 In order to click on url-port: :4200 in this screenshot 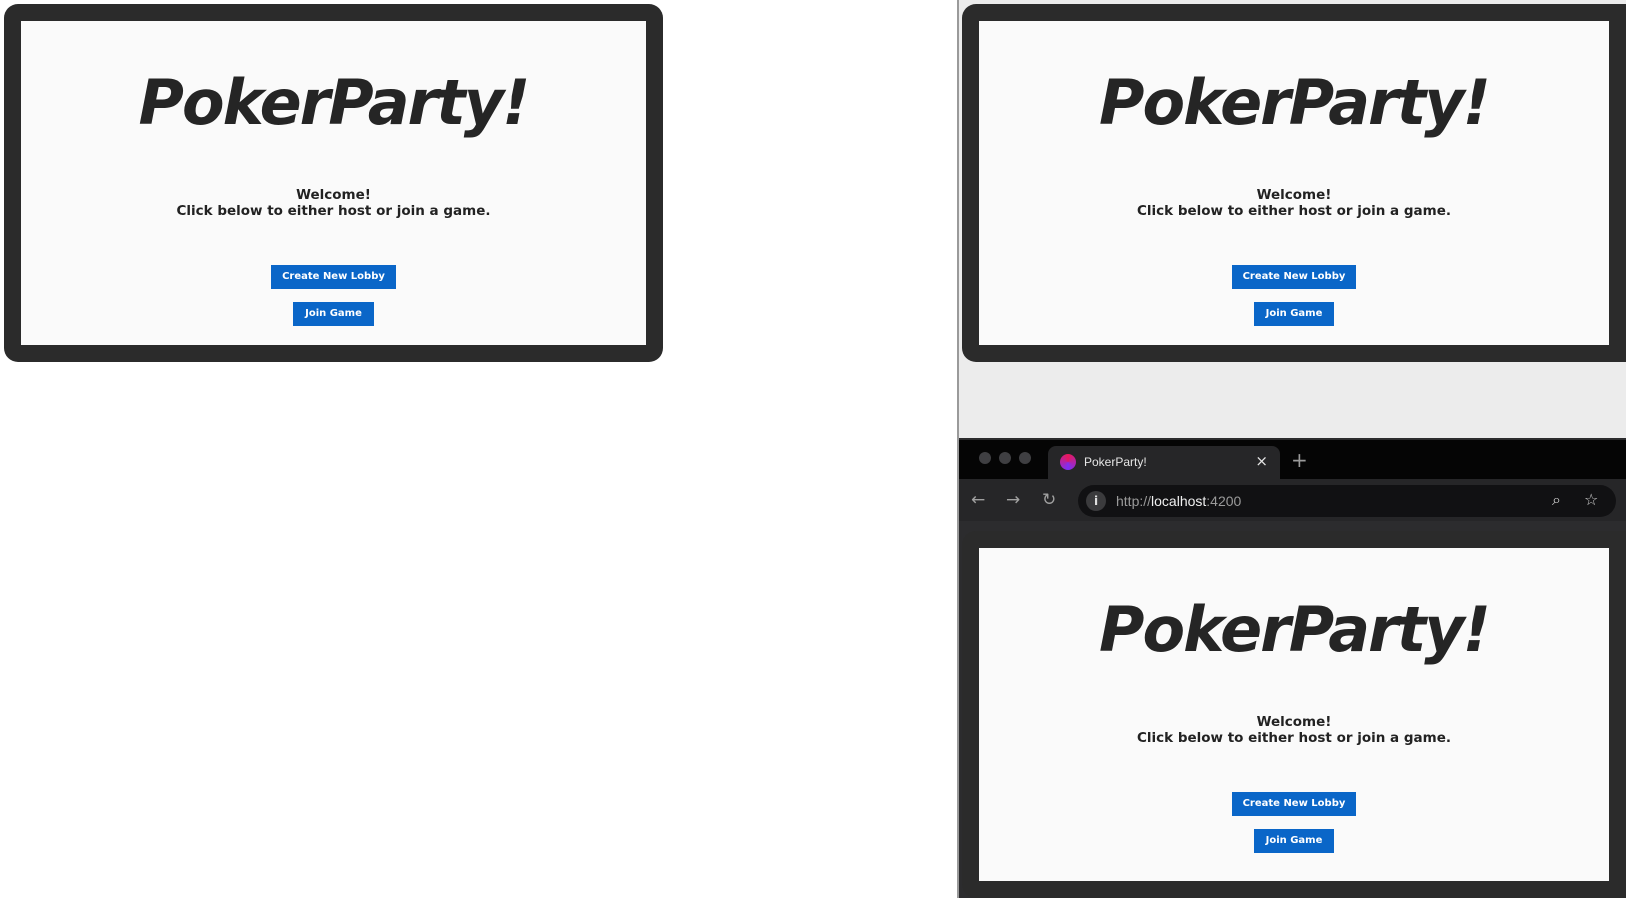, I will do `click(1224, 501)`.